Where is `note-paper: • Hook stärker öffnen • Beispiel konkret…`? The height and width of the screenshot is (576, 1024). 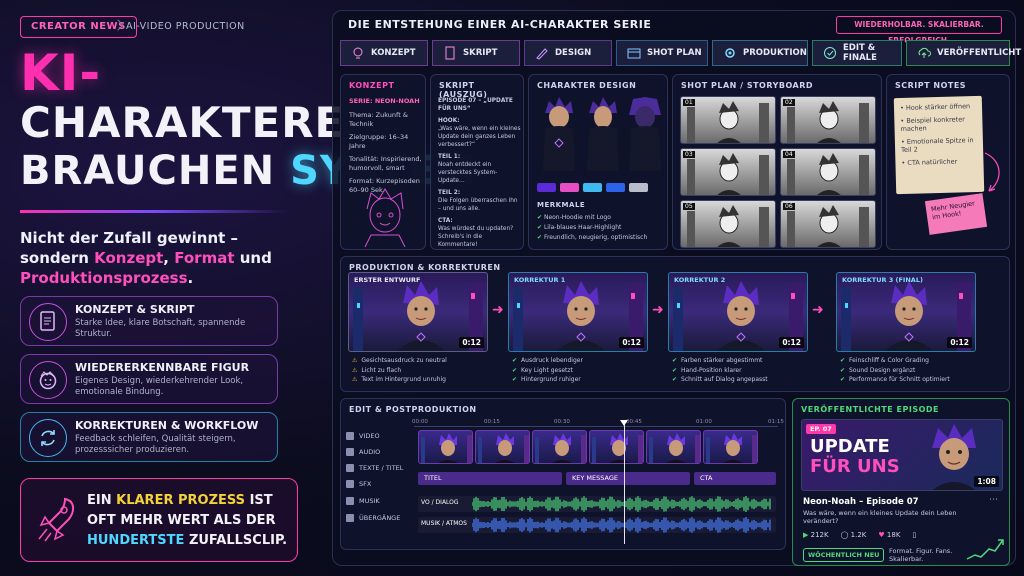
note-paper: • Hook stärker öffnen • Beispiel konkret… is located at coordinates (939, 145).